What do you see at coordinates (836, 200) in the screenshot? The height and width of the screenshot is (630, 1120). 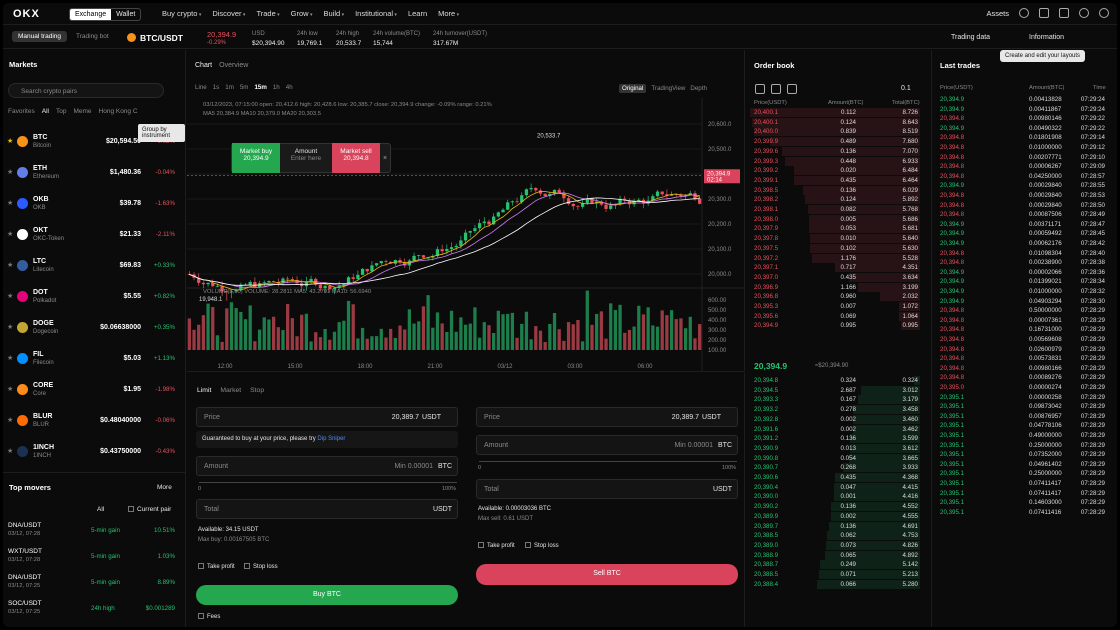 I see `ask-row: 20,398.2 0.124 5.892` at bounding box center [836, 200].